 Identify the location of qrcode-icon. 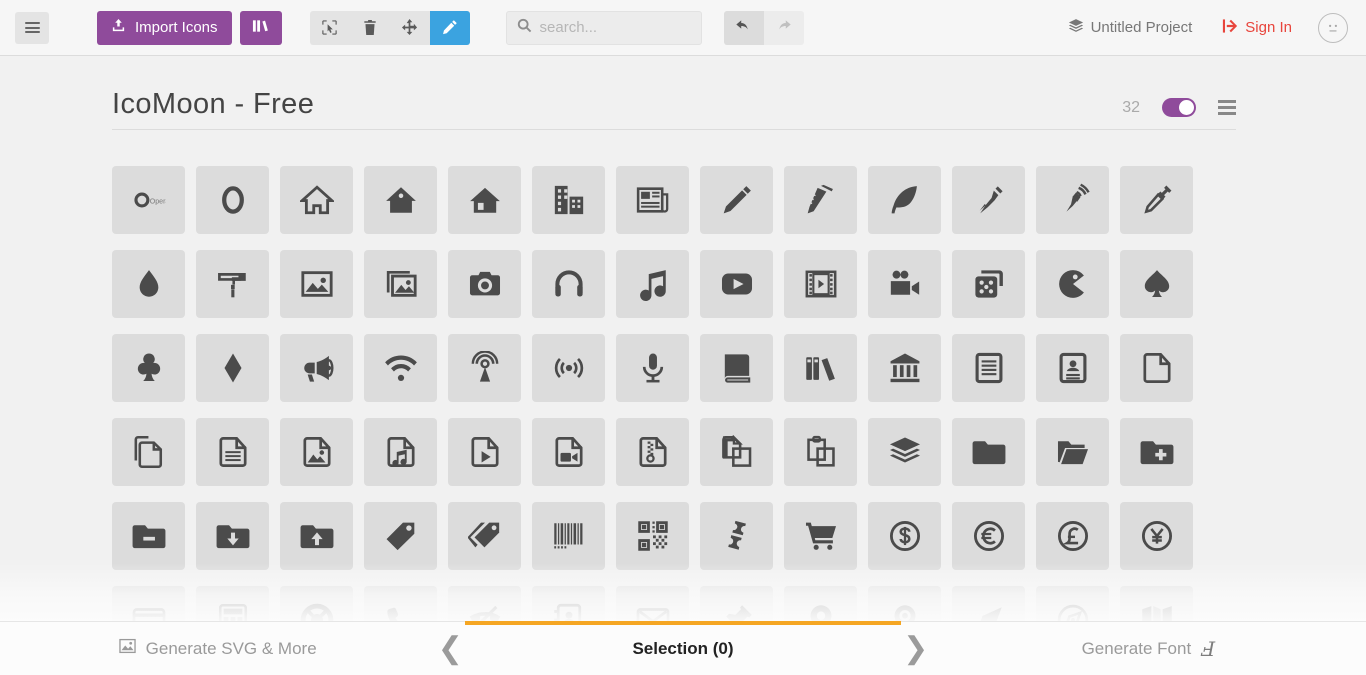
(652, 536).